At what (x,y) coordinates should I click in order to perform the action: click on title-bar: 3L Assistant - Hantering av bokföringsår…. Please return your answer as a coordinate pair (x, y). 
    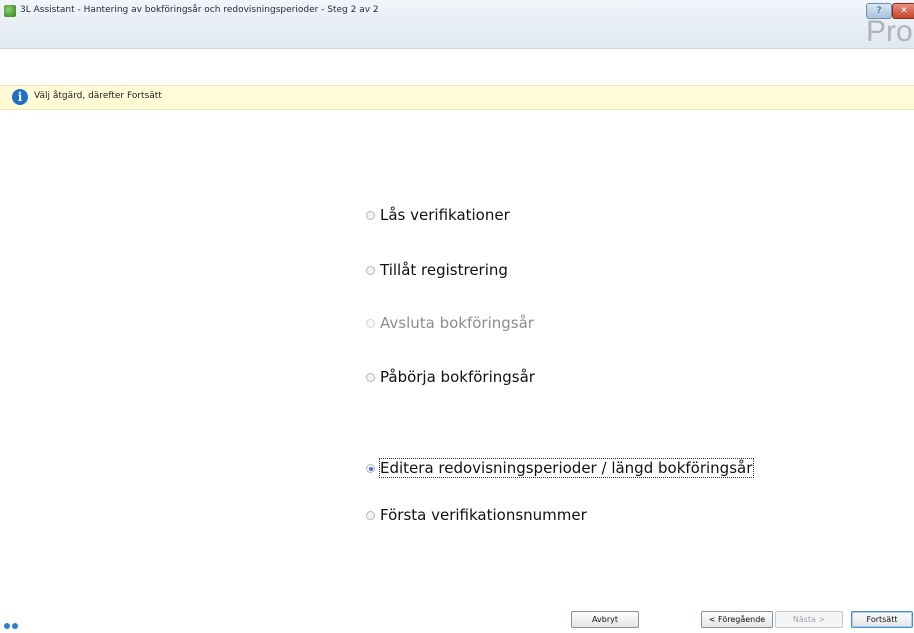
    Looking at the image, I should click on (457, 24).